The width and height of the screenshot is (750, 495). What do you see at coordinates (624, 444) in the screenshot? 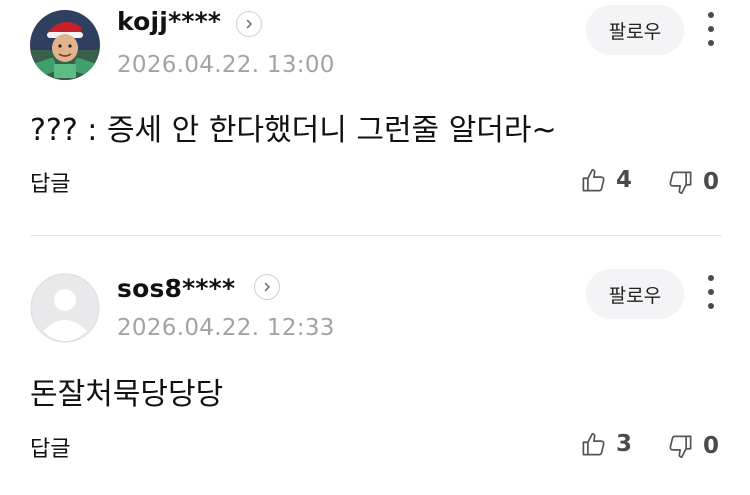
I see `like-count: 3` at bounding box center [624, 444].